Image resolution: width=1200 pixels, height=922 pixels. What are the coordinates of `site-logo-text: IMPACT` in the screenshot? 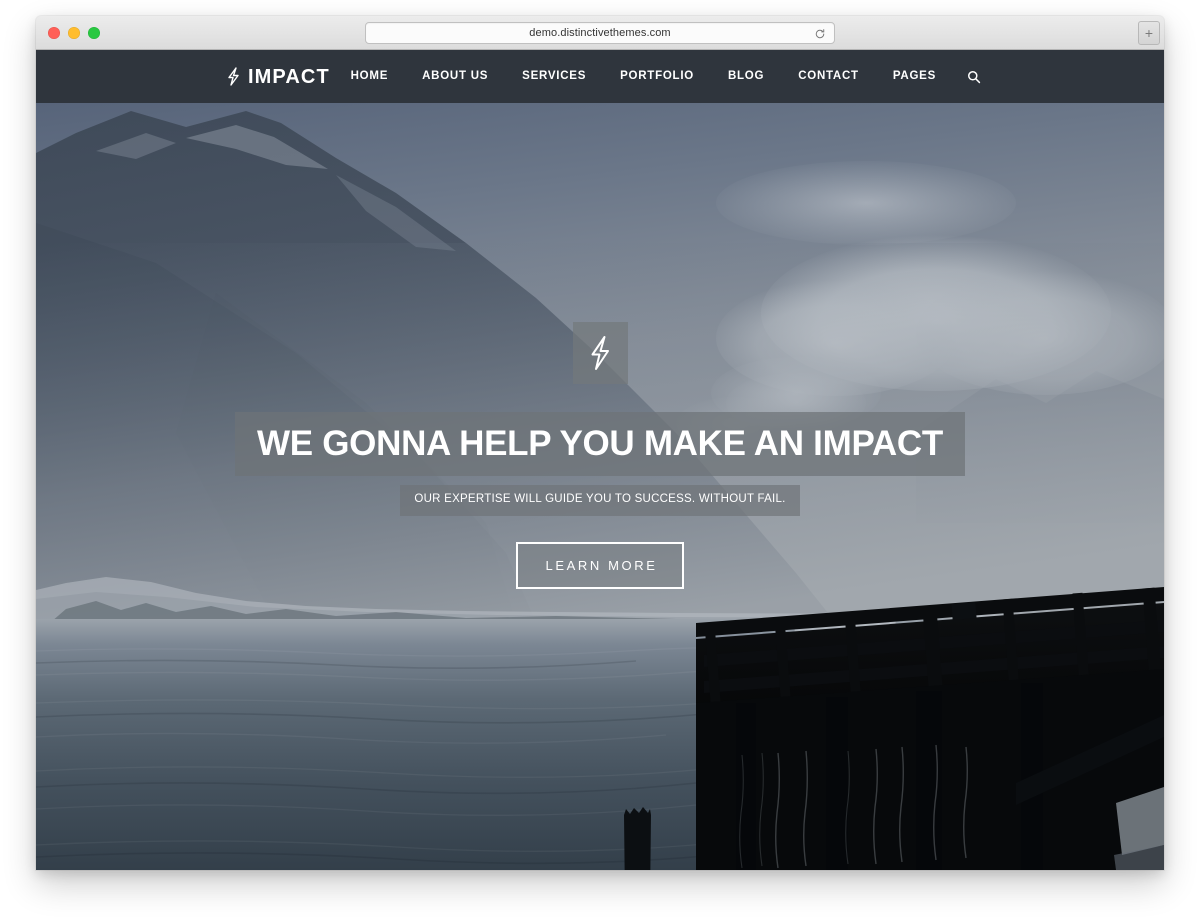 It's located at (289, 76).